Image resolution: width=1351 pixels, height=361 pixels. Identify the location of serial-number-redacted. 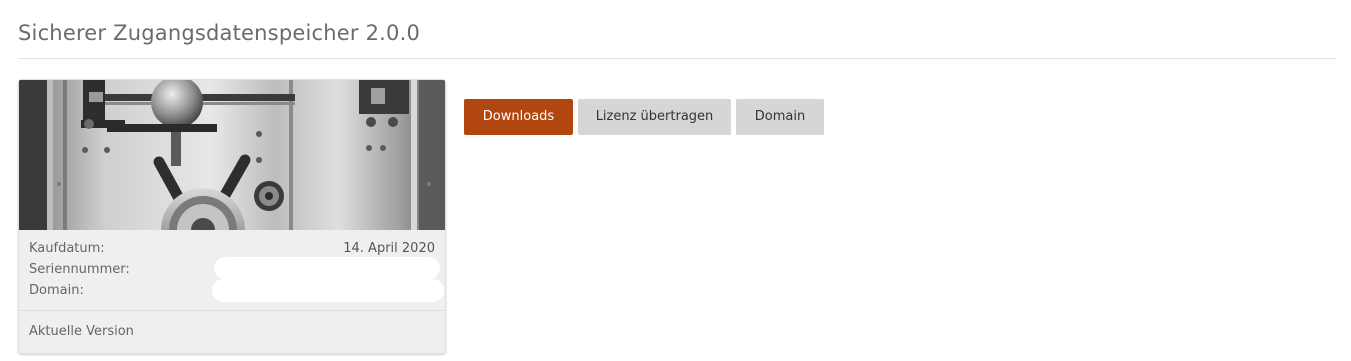
(327, 268).